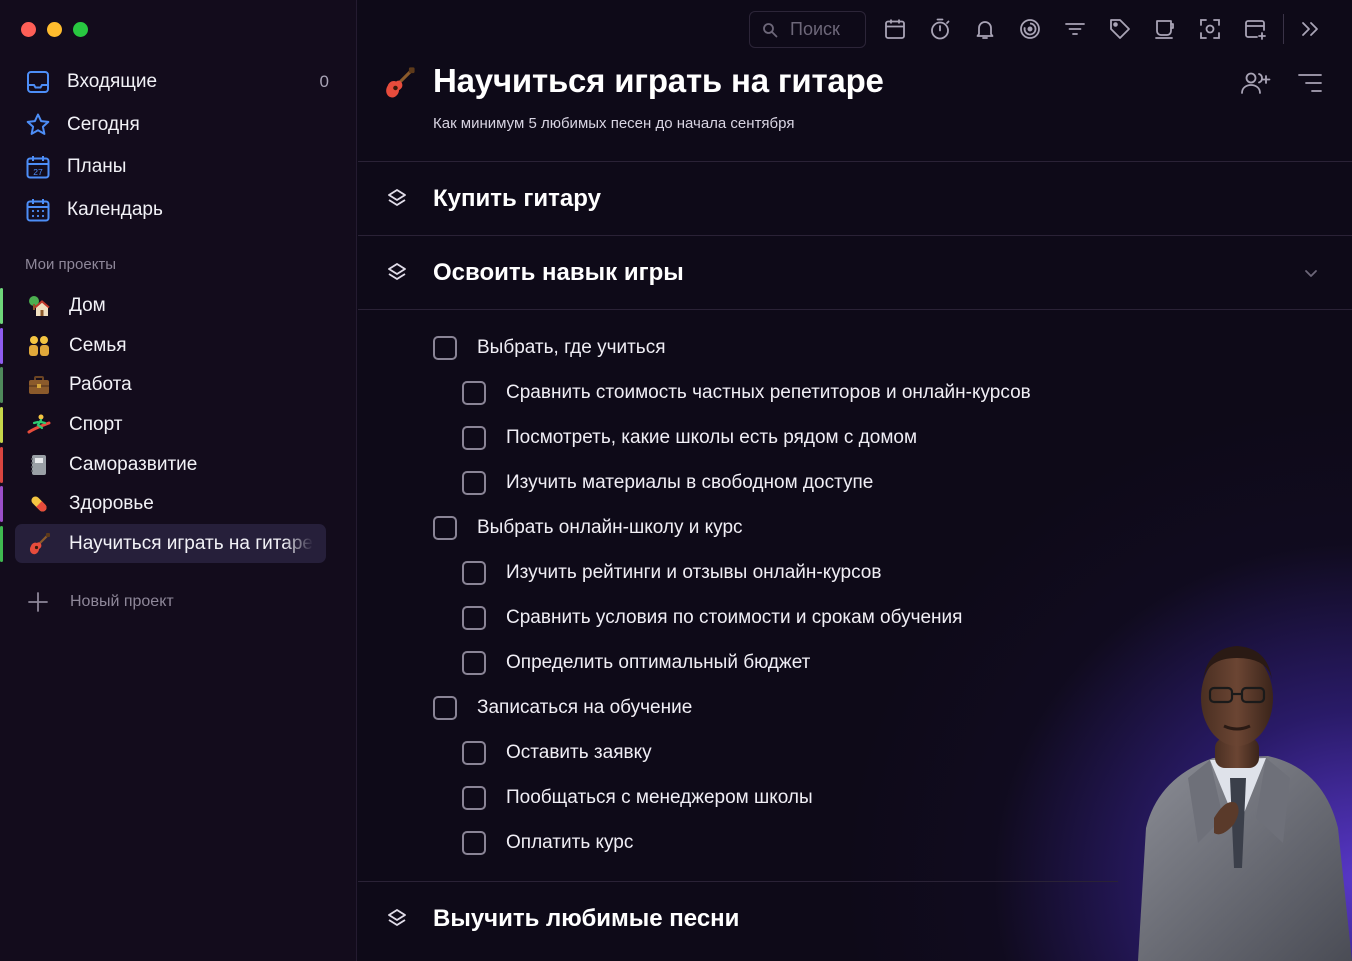 This screenshot has width=1352, height=961. I want to click on window-controls, so click(54, 29).